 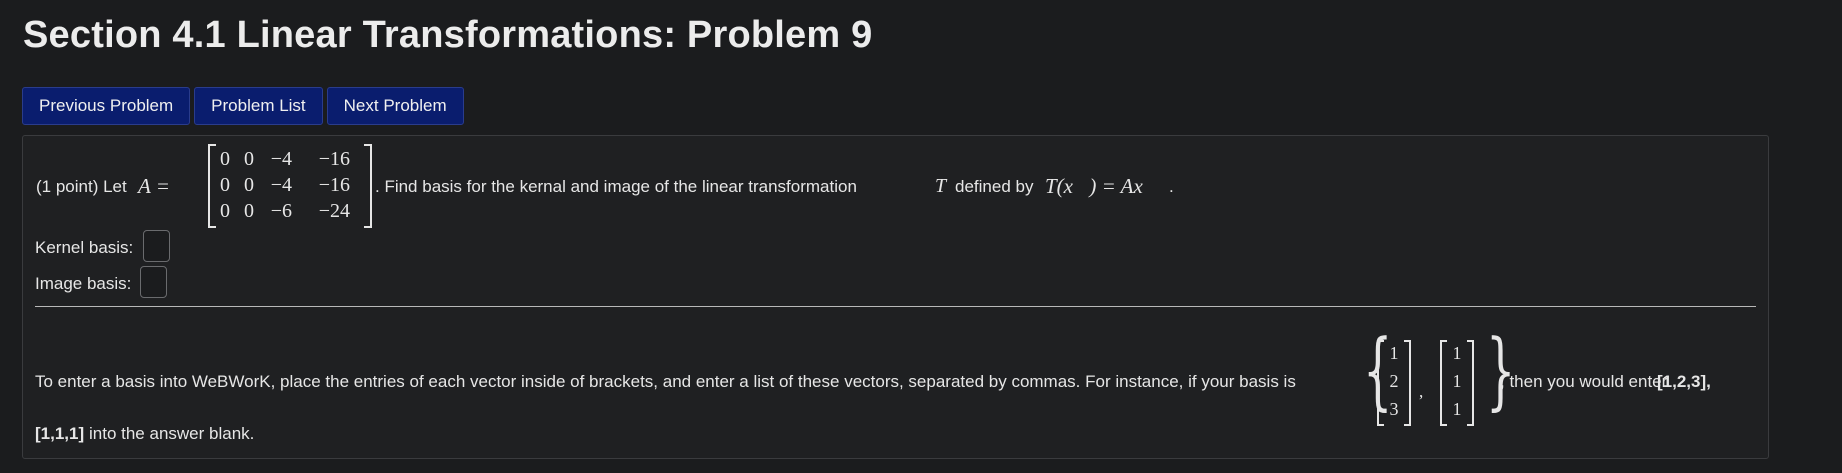 What do you see at coordinates (281, 211) in the screenshot?
I see `matrix-cell: −6` at bounding box center [281, 211].